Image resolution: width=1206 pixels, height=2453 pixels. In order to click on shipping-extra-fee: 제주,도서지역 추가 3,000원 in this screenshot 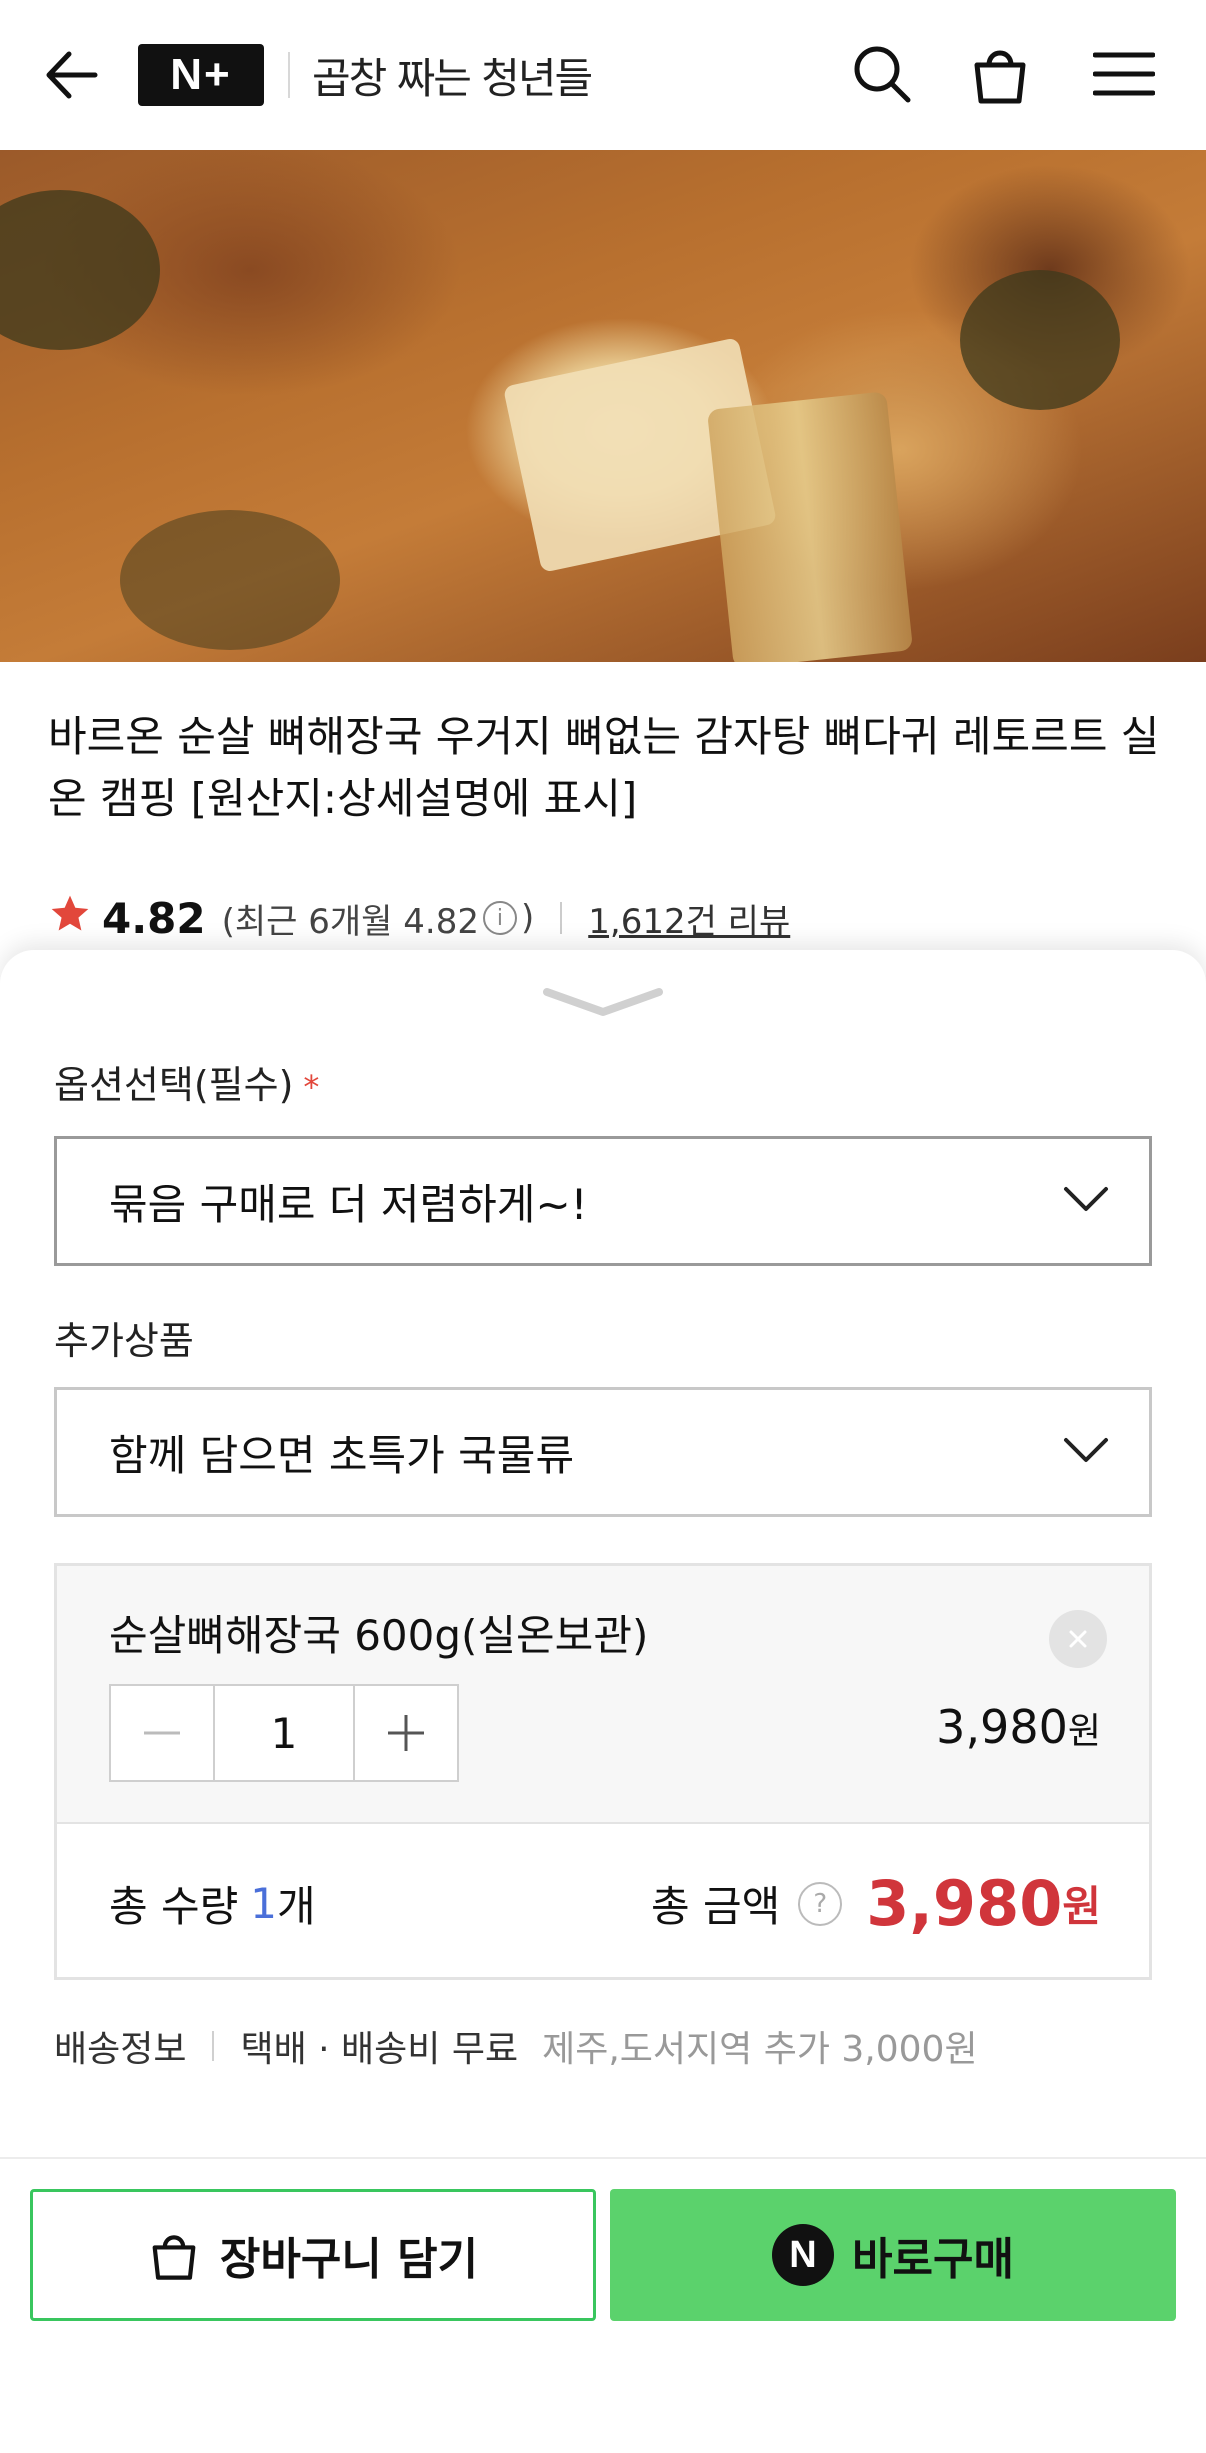, I will do `click(760, 2049)`.